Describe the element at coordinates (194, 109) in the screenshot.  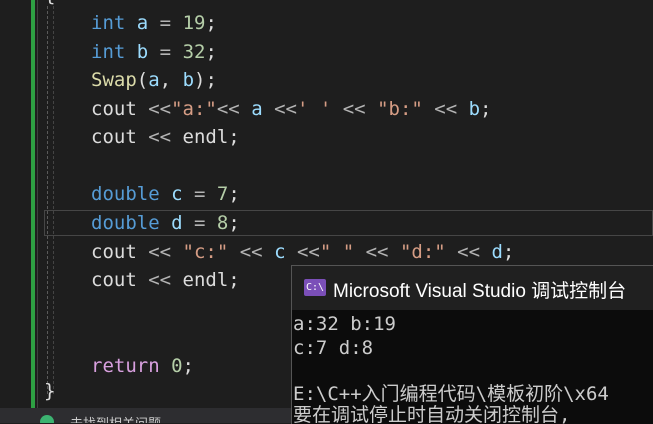
I see `string-literal: "a:"` at that location.